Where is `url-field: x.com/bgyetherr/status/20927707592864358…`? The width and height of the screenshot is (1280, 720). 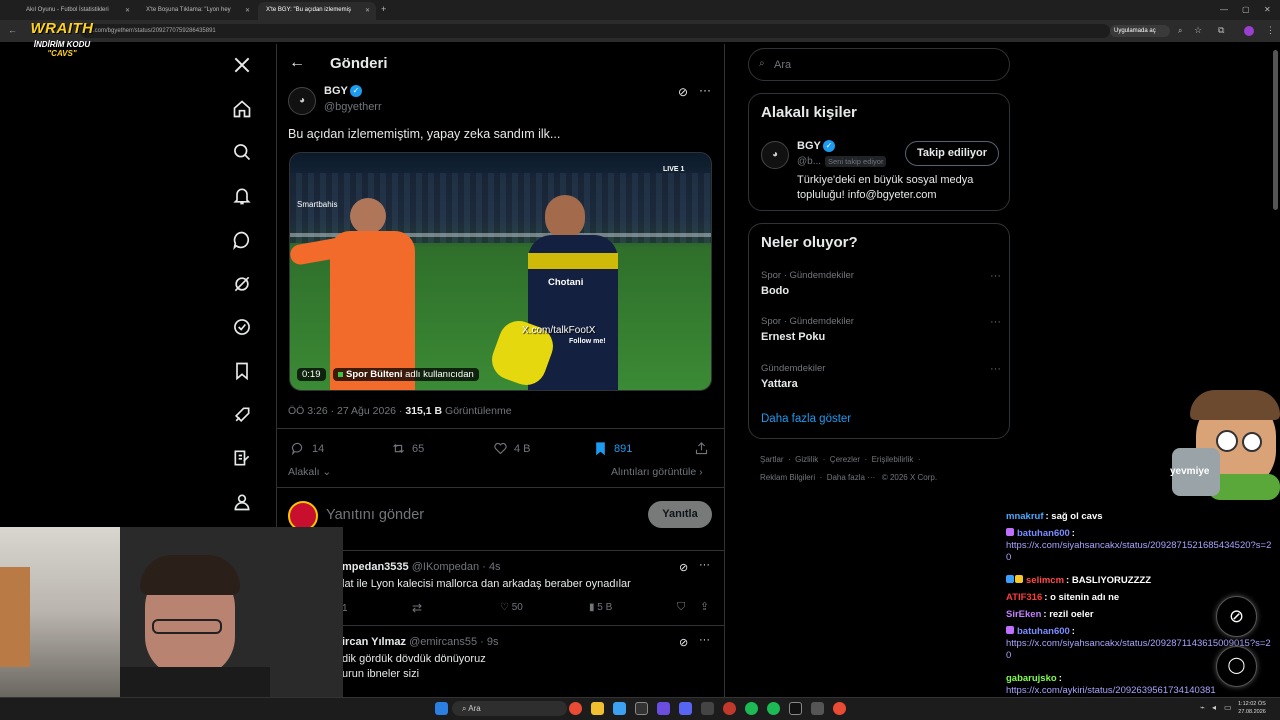
url-field: x.com/bgyetherr/status/20927707592864358… is located at coordinates (595, 31).